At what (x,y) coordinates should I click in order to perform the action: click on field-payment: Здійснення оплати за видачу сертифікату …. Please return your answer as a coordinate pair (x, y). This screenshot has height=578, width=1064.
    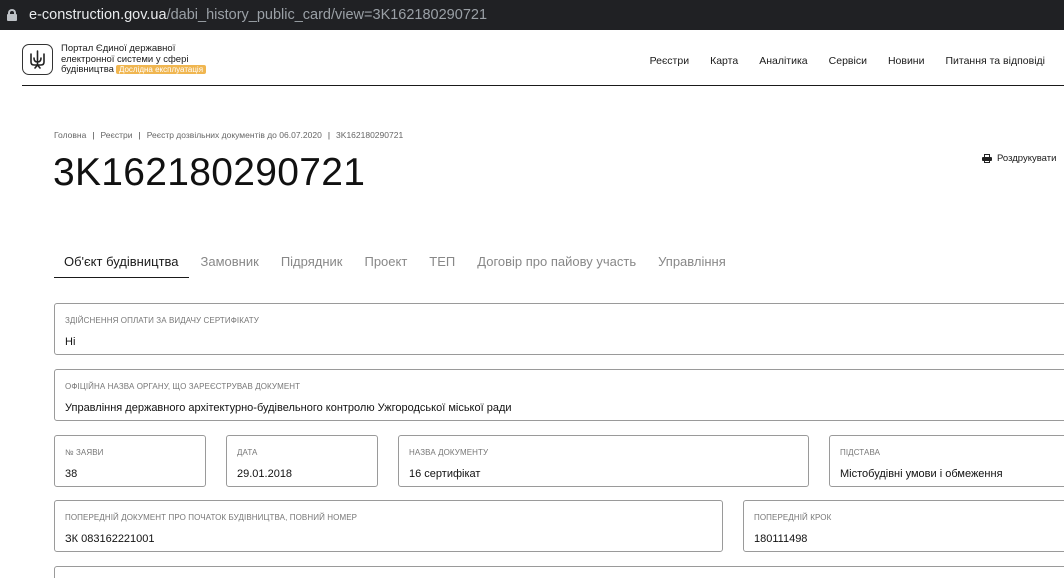
    Looking at the image, I should click on (559, 329).